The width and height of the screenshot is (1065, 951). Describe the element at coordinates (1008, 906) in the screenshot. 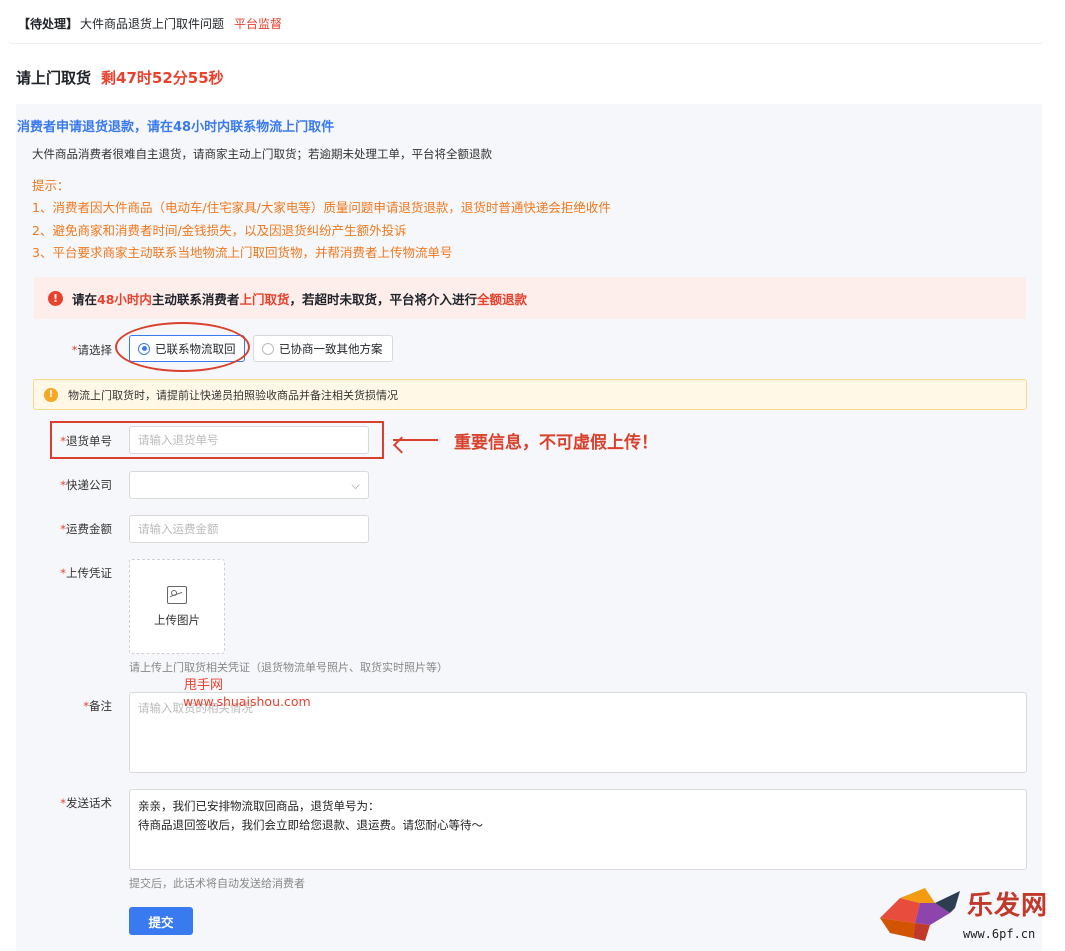

I see `logo-brand: 乐发网` at that location.